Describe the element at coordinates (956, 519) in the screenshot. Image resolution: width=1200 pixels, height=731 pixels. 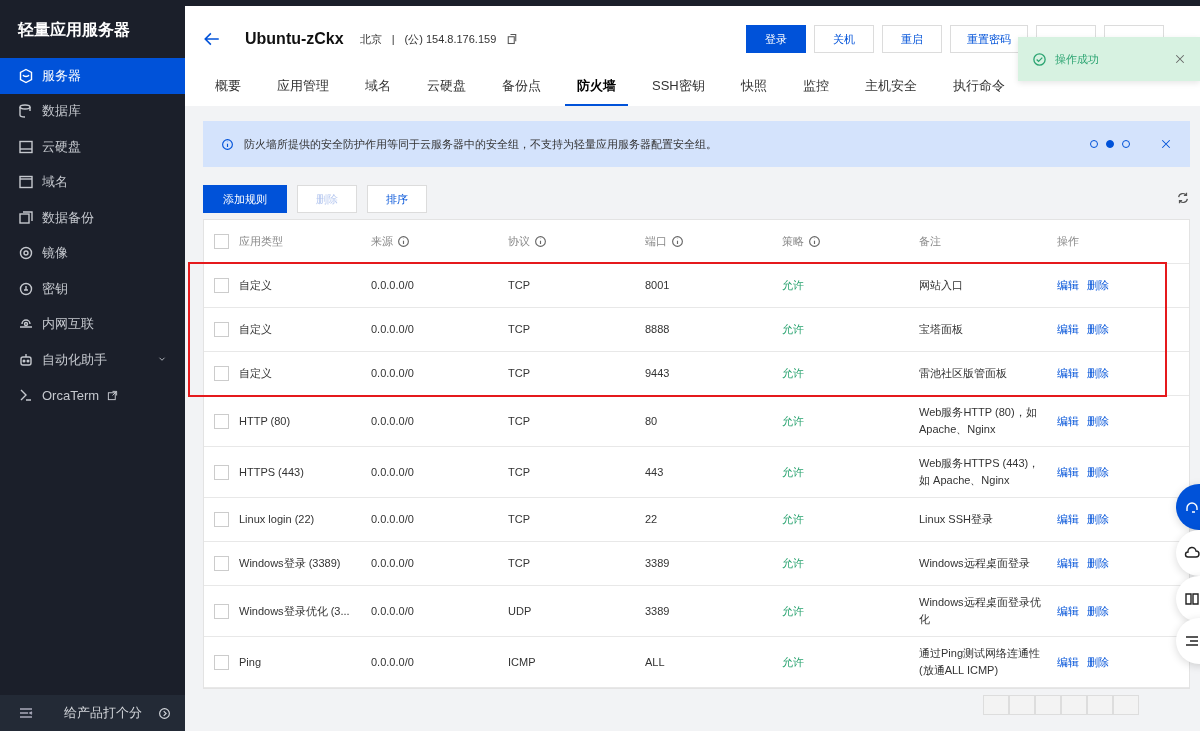
I see `table-cell-text: Linux SSH登录` at that location.